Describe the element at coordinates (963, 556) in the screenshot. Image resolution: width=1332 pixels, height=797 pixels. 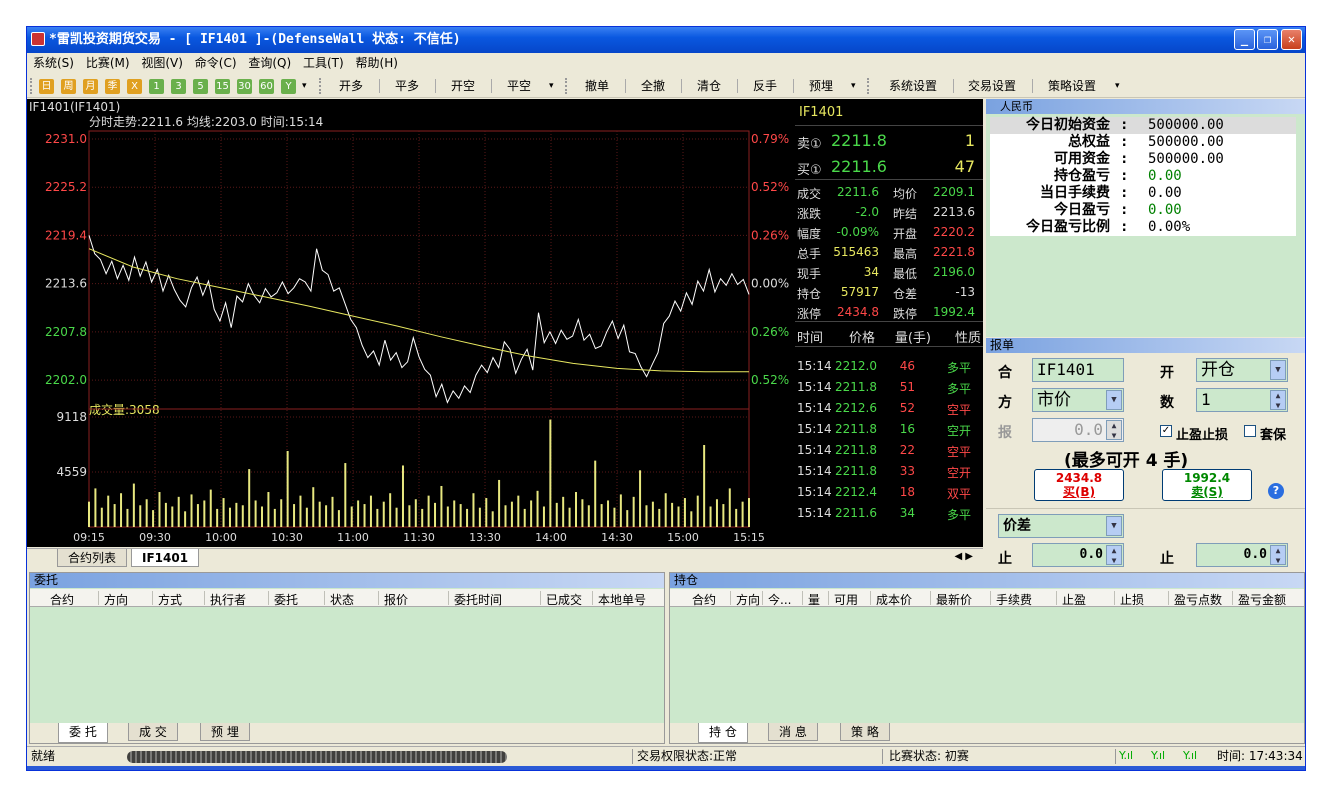
I see `tab-scroll-arrows: ◀ ▶` at that location.